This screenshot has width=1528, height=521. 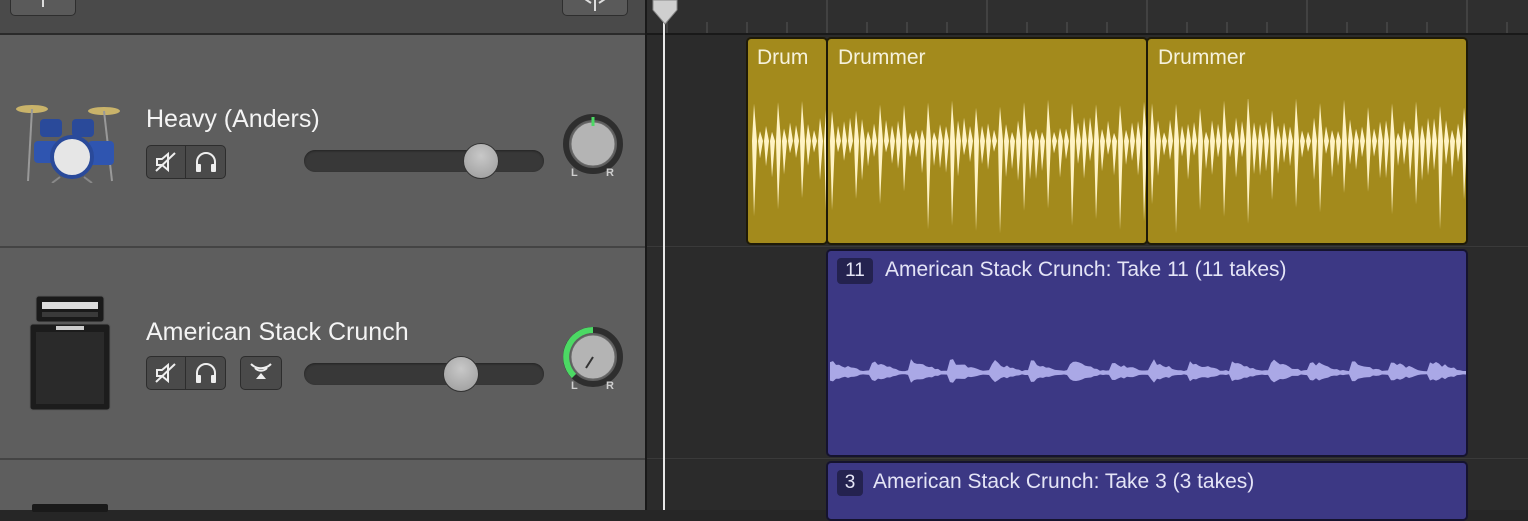 I want to click on track-header-toolbar, so click(x=322, y=17).